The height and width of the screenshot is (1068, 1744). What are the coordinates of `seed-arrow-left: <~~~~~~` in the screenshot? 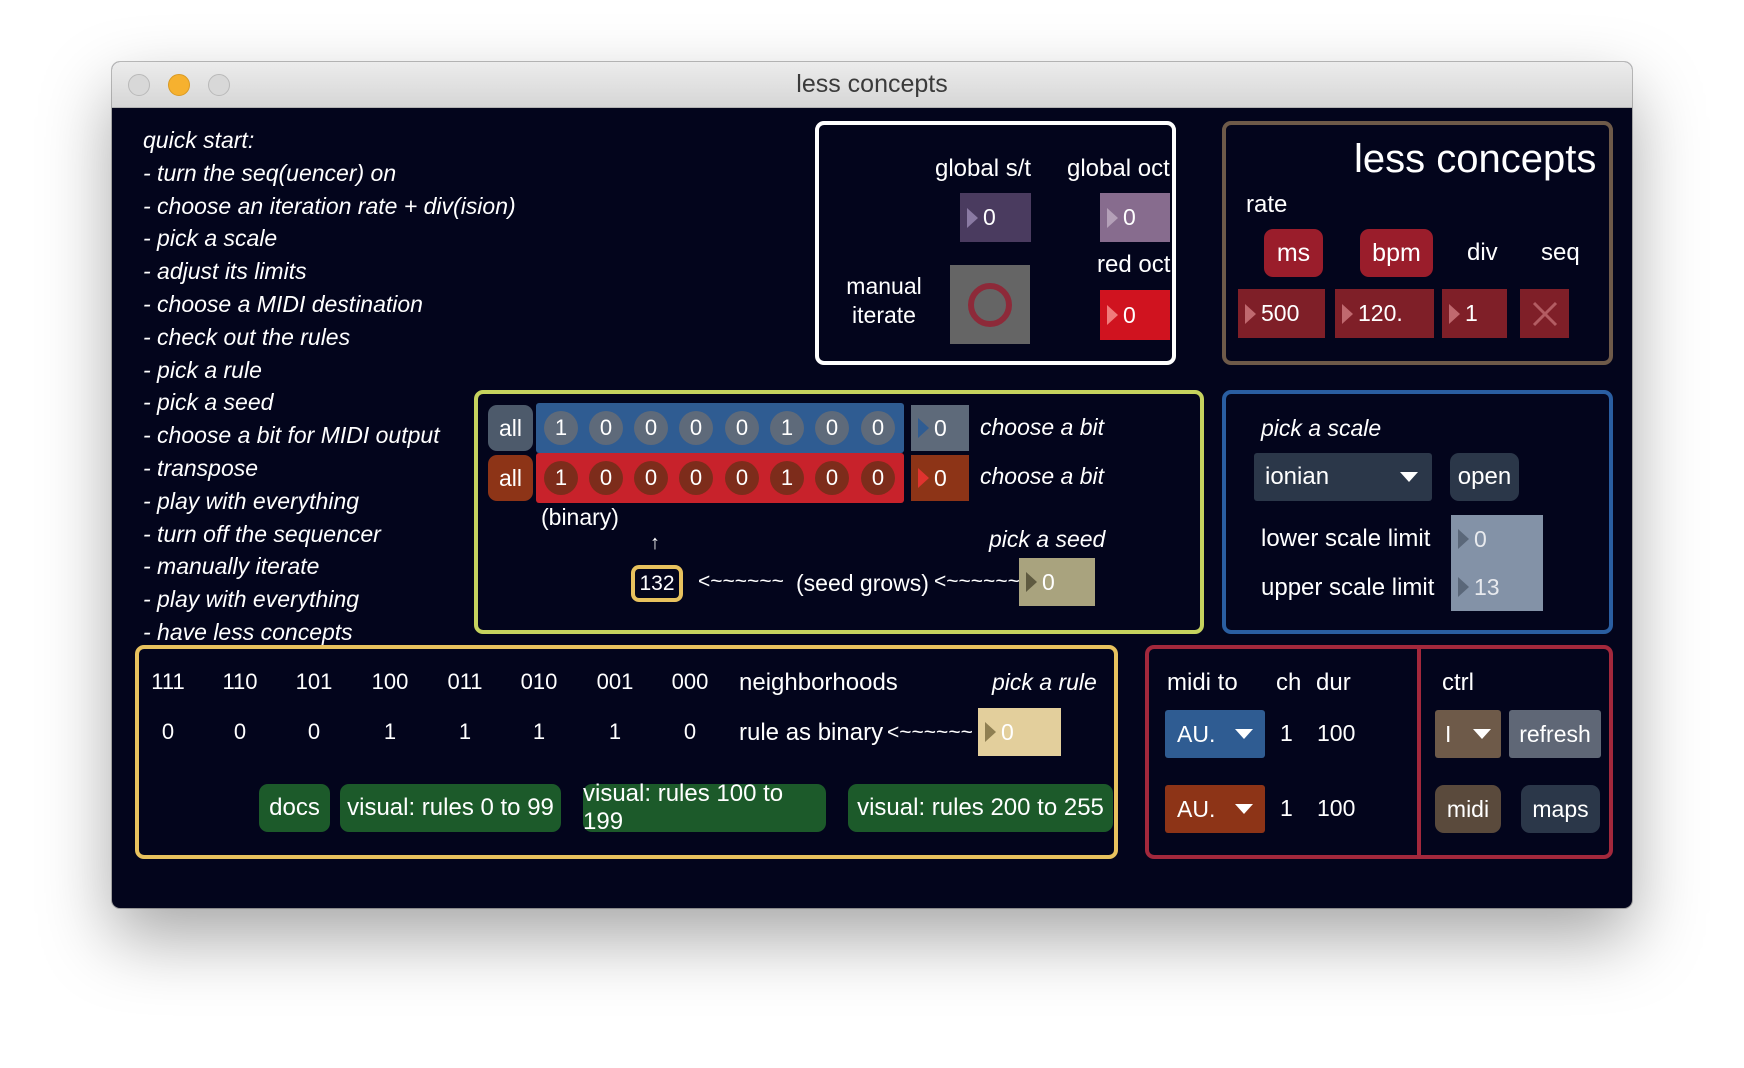 It's located at (741, 581).